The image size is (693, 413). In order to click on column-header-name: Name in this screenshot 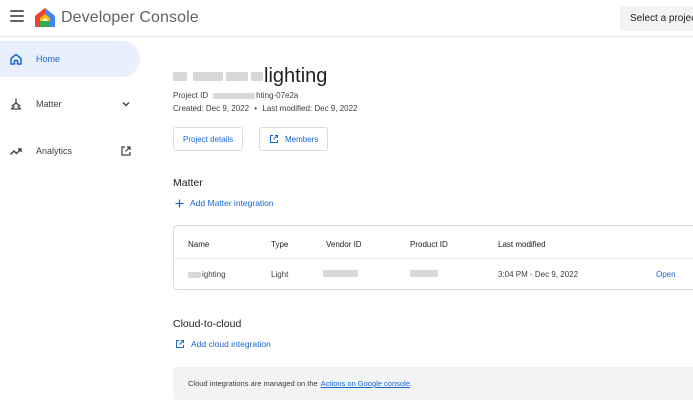, I will do `click(199, 244)`.